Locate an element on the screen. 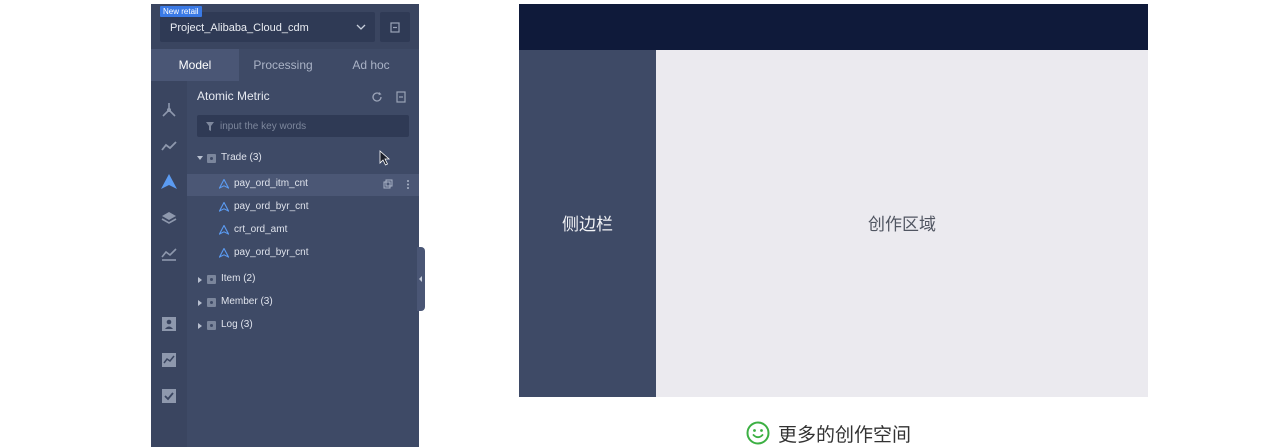 The height and width of the screenshot is (447, 1280). tree-group-label: Log (3) is located at coordinates (237, 324).